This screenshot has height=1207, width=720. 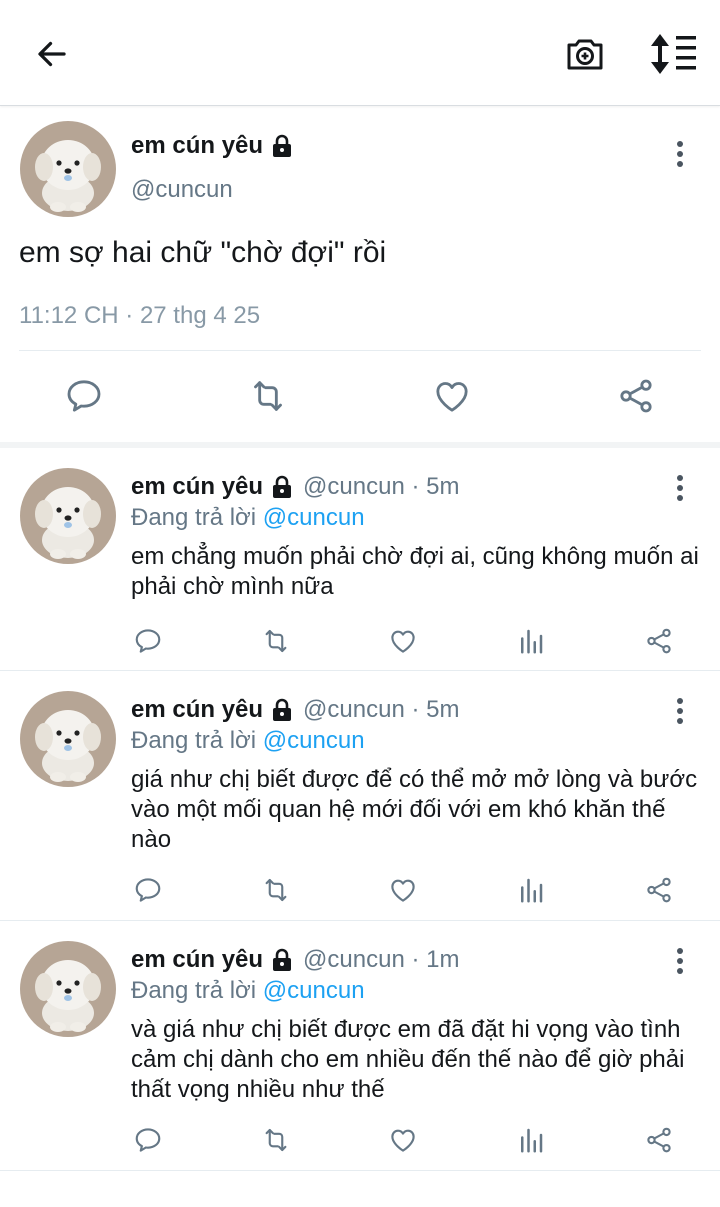 What do you see at coordinates (52, 54) in the screenshot?
I see `arrow-left-icon` at bounding box center [52, 54].